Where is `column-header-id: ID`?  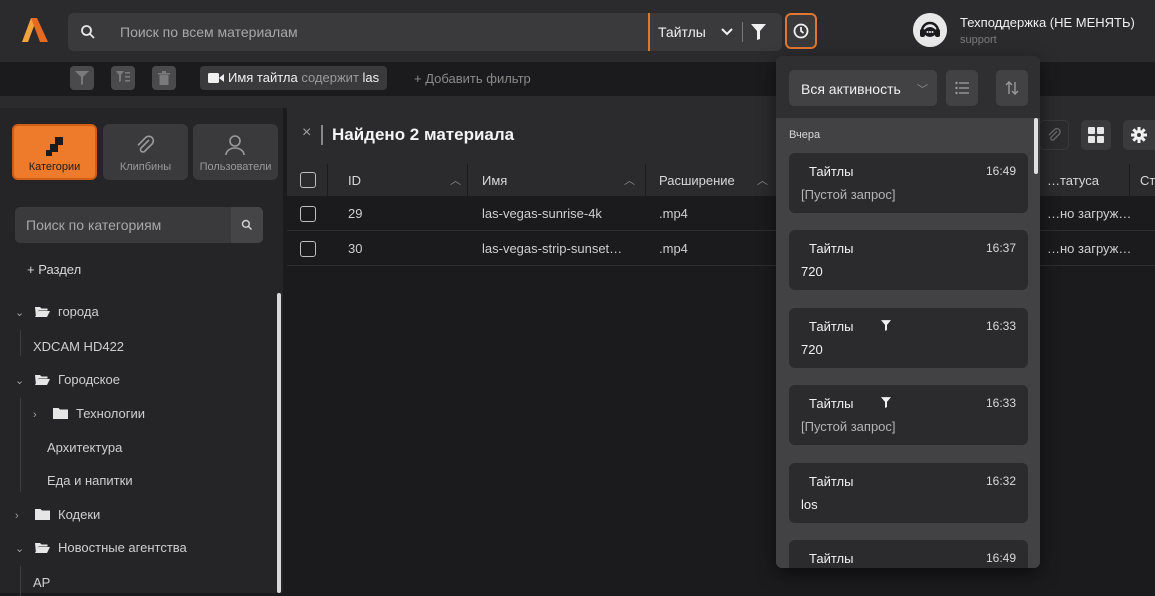 column-header-id: ID is located at coordinates (354, 180).